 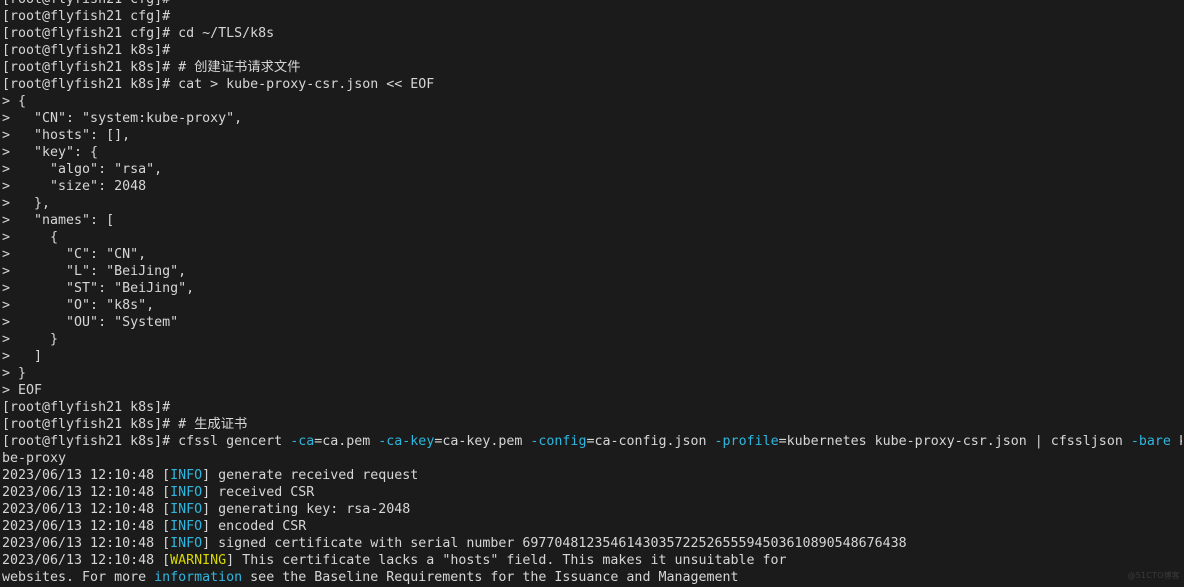 I want to click on terminal-text: [root@flyfish21 k8s]# # 创建证书请求文件, so click(x=151, y=67).